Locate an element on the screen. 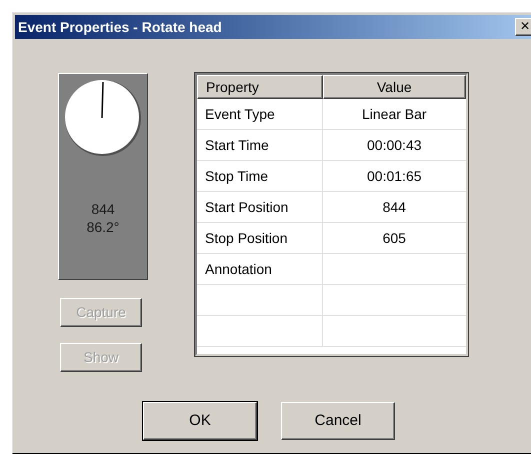 The image size is (531, 454). table-cell-text: 844 is located at coordinates (394, 207).